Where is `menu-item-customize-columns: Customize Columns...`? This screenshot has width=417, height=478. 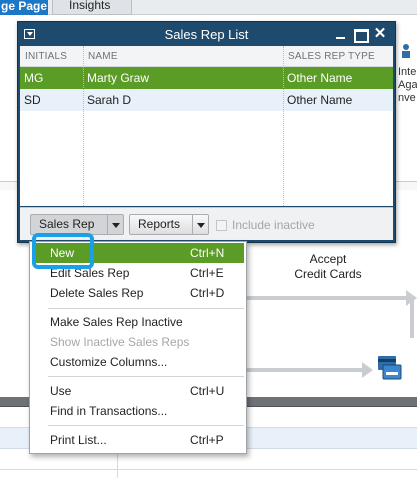
menu-item-customize-columns: Customize Columns... is located at coordinates (138, 362).